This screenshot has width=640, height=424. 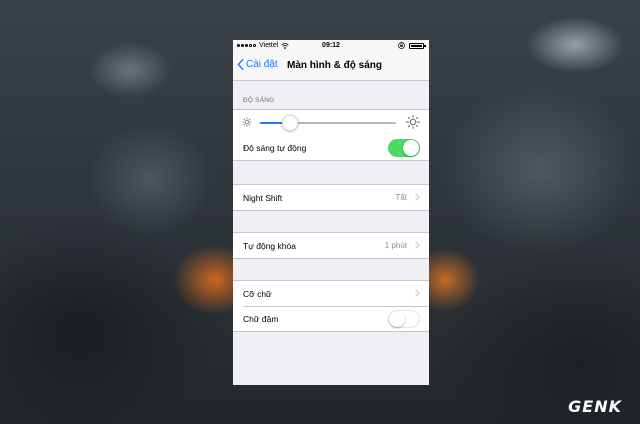 What do you see at coordinates (331, 46) in the screenshot?
I see `status-bar: Viettel 09:12` at bounding box center [331, 46].